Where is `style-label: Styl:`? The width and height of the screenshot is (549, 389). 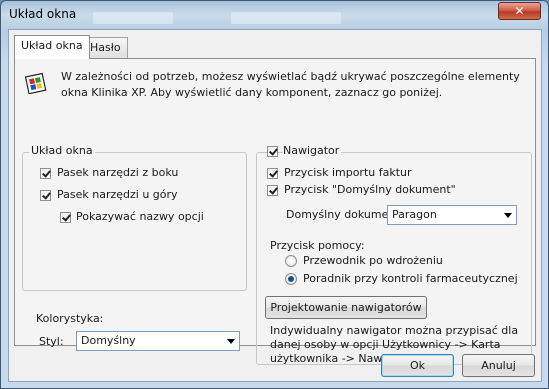 style-label: Styl: is located at coordinates (51, 341).